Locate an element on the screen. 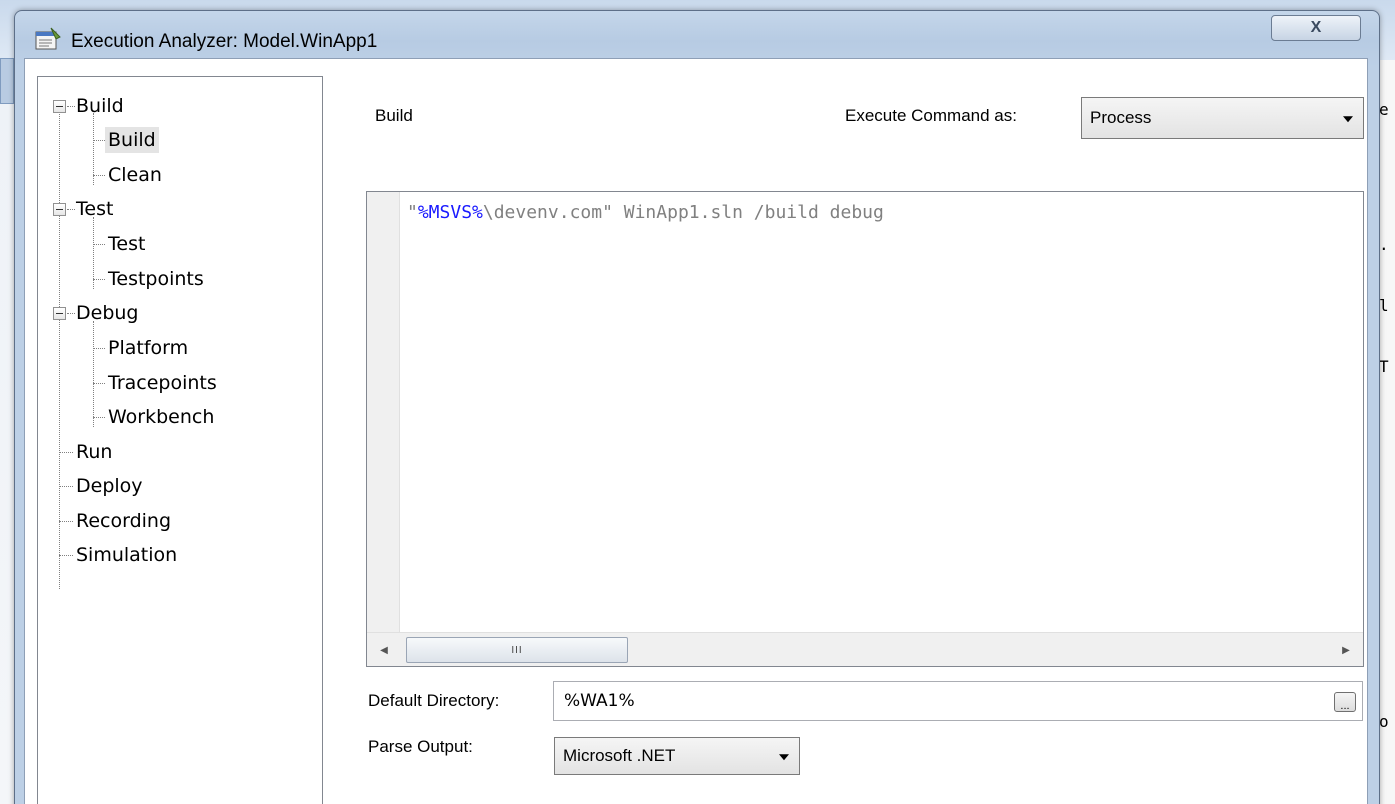  horizontal-scrollbar: ◀ III ▶ is located at coordinates (865, 649).